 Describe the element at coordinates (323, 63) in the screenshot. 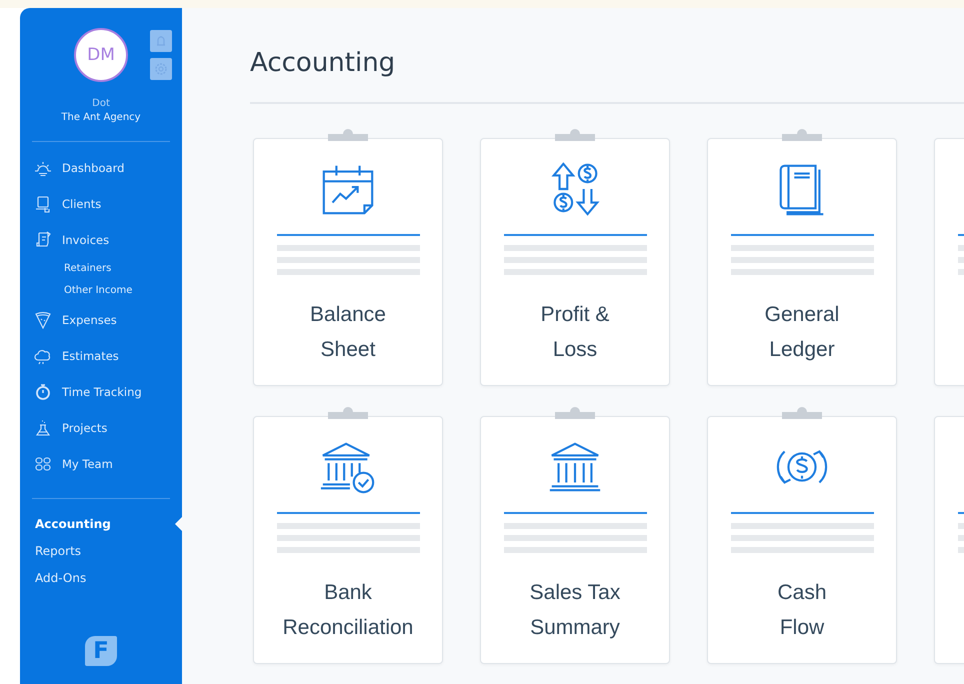

I see `page-title: Accounting` at that location.